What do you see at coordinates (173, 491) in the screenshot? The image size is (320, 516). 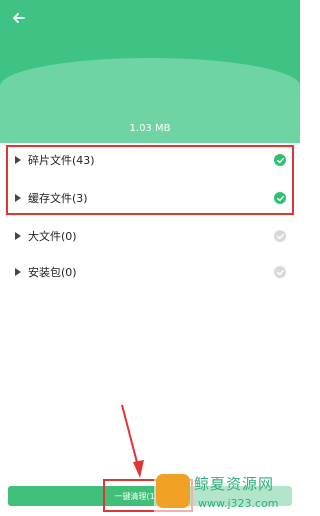 I see `watermark-logo` at bounding box center [173, 491].